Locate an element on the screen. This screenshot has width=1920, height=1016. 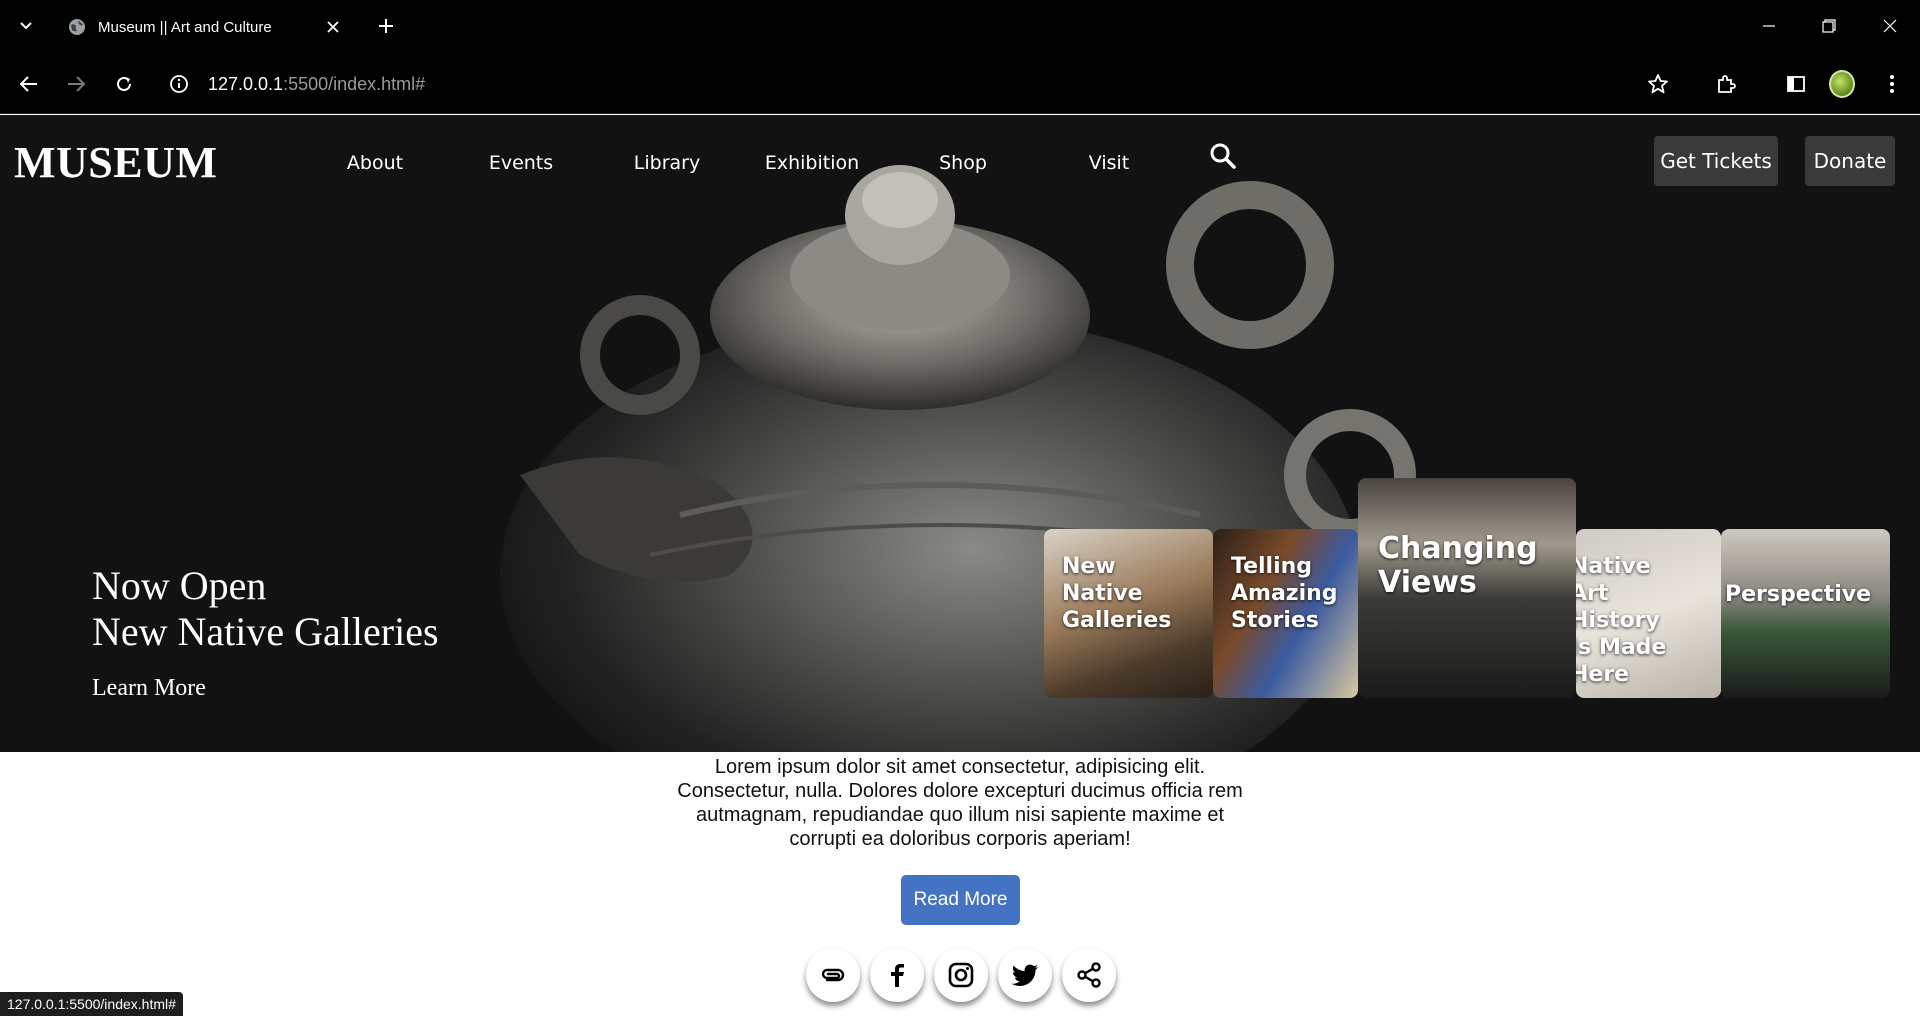
browser-toolbar: 127.0.0.1:5500/index.html# is located at coordinates (960, 83).